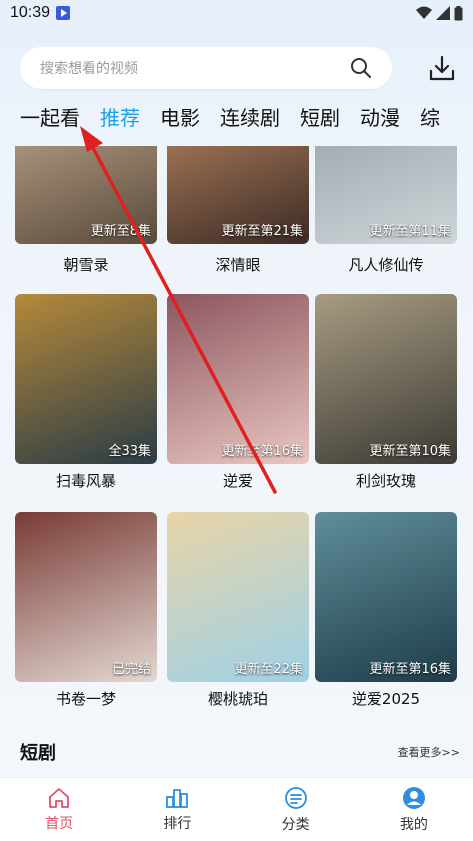  I want to click on video-card: 更新至第21集 深情眼, so click(238, 213).